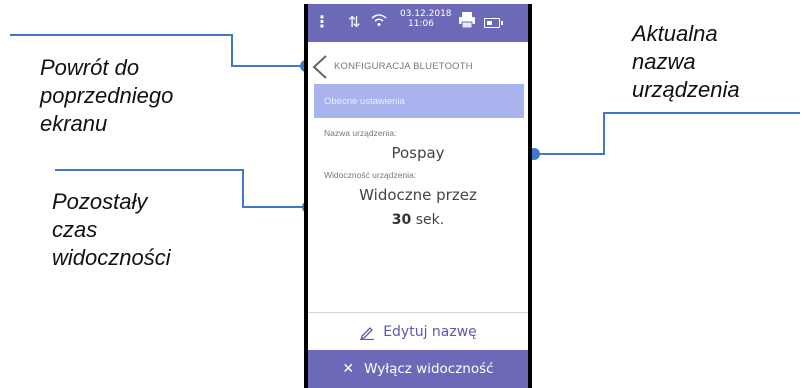 This screenshot has height=388, width=804. I want to click on printer-icon, so click(467, 22).